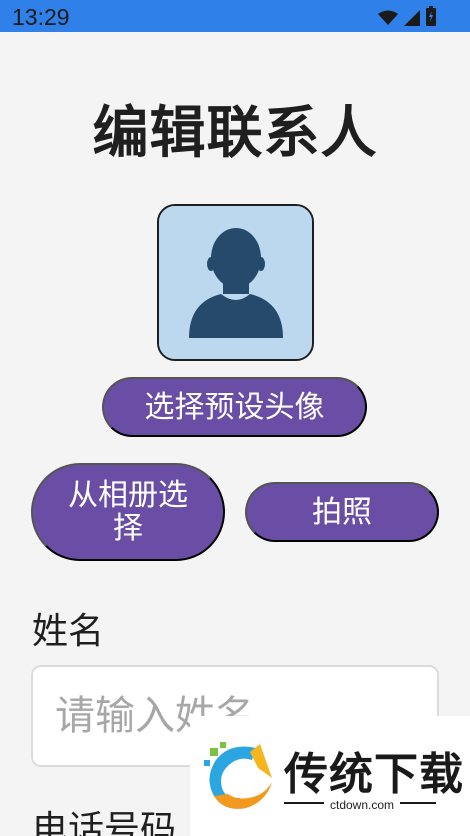  I want to click on signal-icon, so click(412, 18).